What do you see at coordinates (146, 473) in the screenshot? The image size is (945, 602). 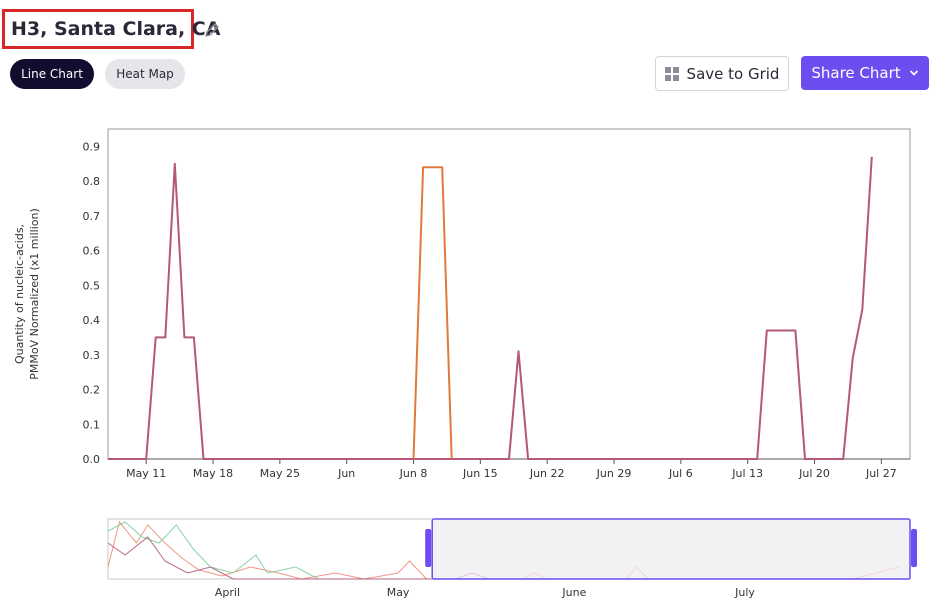 I see `x-tick-label: May 11` at bounding box center [146, 473].